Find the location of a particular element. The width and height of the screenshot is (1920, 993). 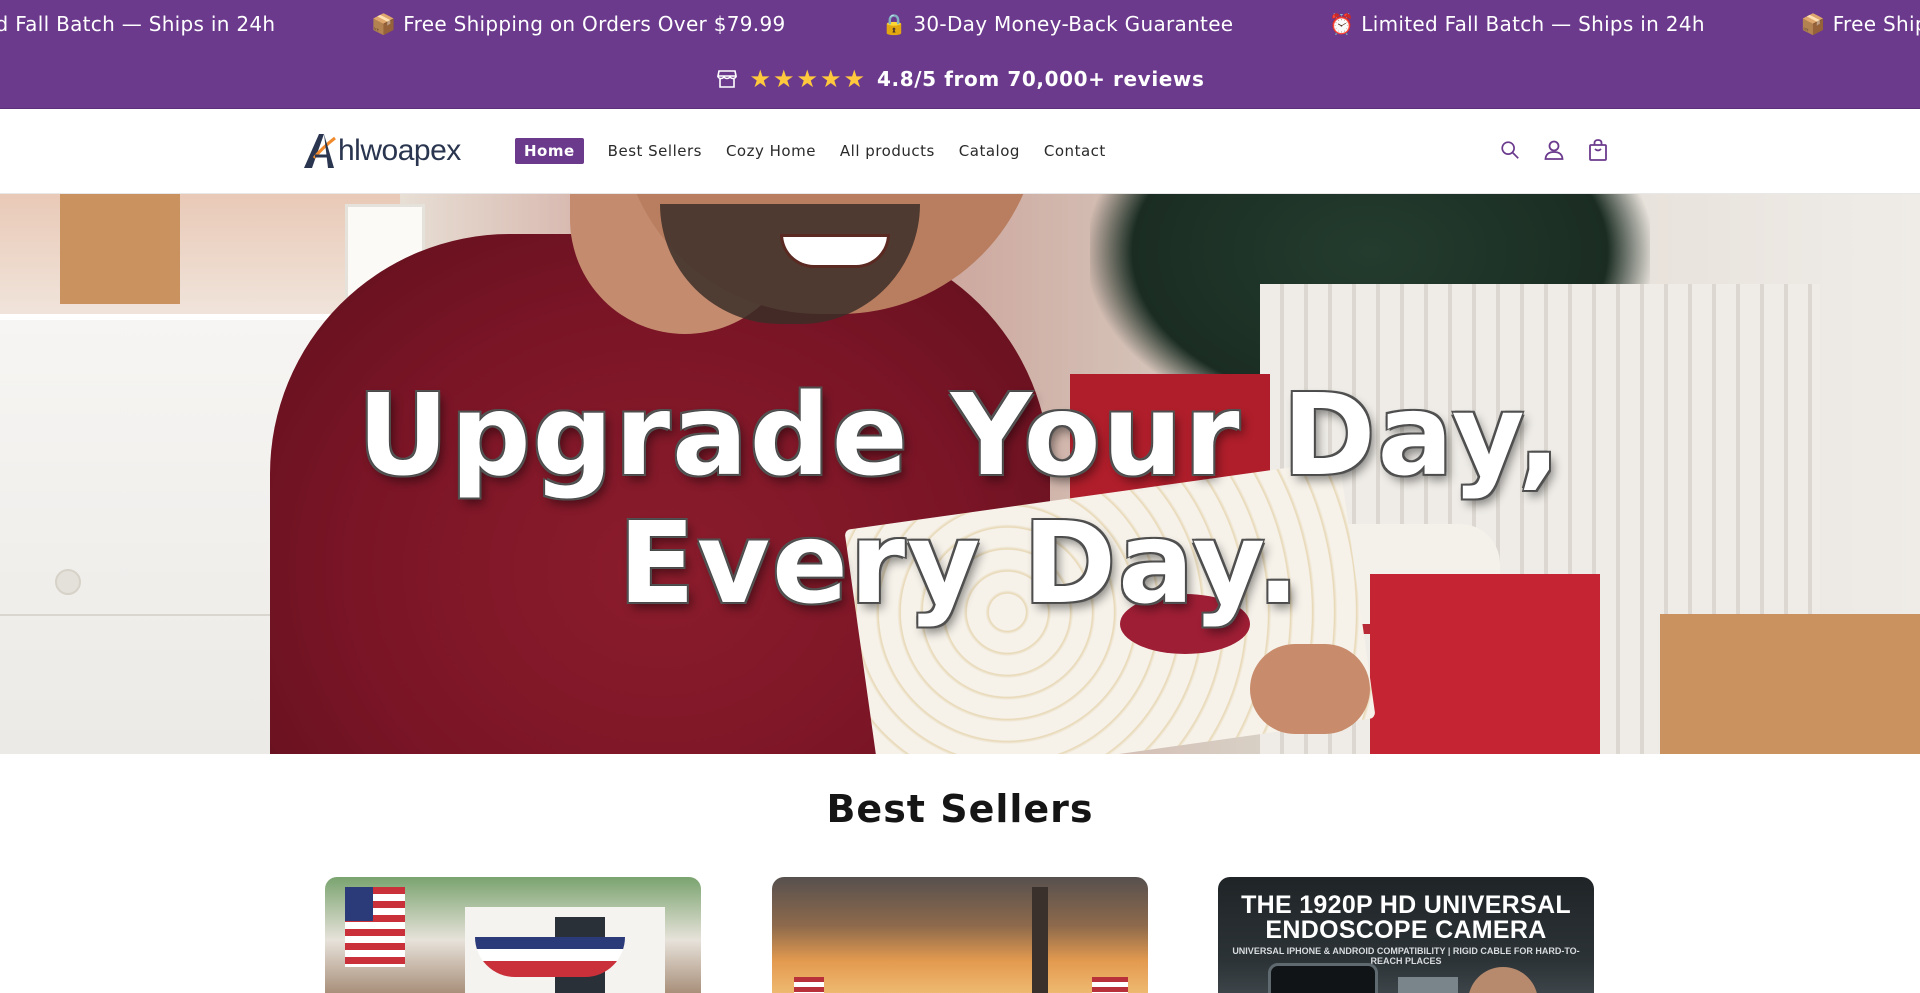

rating-stars: ★★★★★ is located at coordinates (808, 78).